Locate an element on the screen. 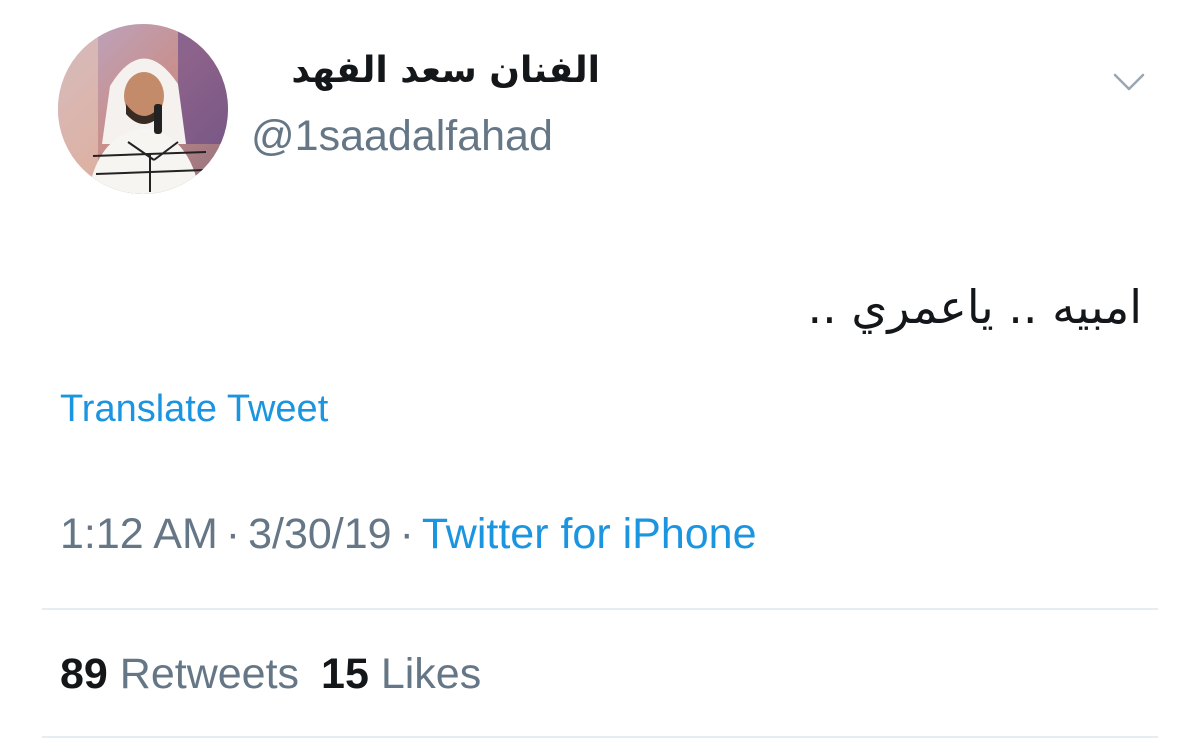 This screenshot has height=745, width=1200. likes-label: Likes is located at coordinates (431, 674).